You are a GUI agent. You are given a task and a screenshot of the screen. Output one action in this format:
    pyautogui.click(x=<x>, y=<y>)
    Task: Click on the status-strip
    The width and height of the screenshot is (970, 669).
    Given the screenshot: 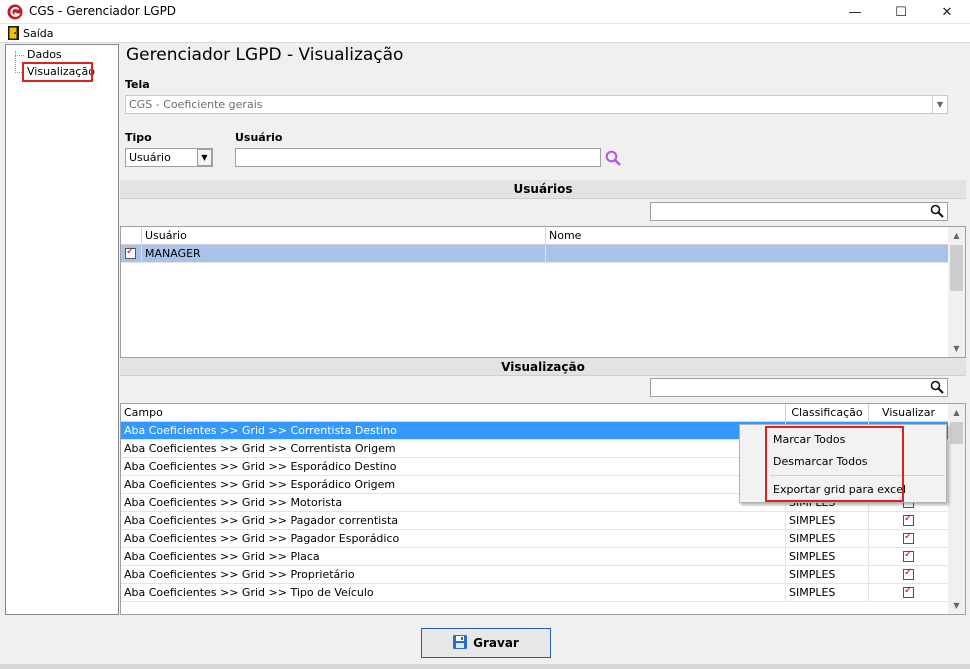 What is the action you would take?
    pyautogui.click(x=485, y=666)
    